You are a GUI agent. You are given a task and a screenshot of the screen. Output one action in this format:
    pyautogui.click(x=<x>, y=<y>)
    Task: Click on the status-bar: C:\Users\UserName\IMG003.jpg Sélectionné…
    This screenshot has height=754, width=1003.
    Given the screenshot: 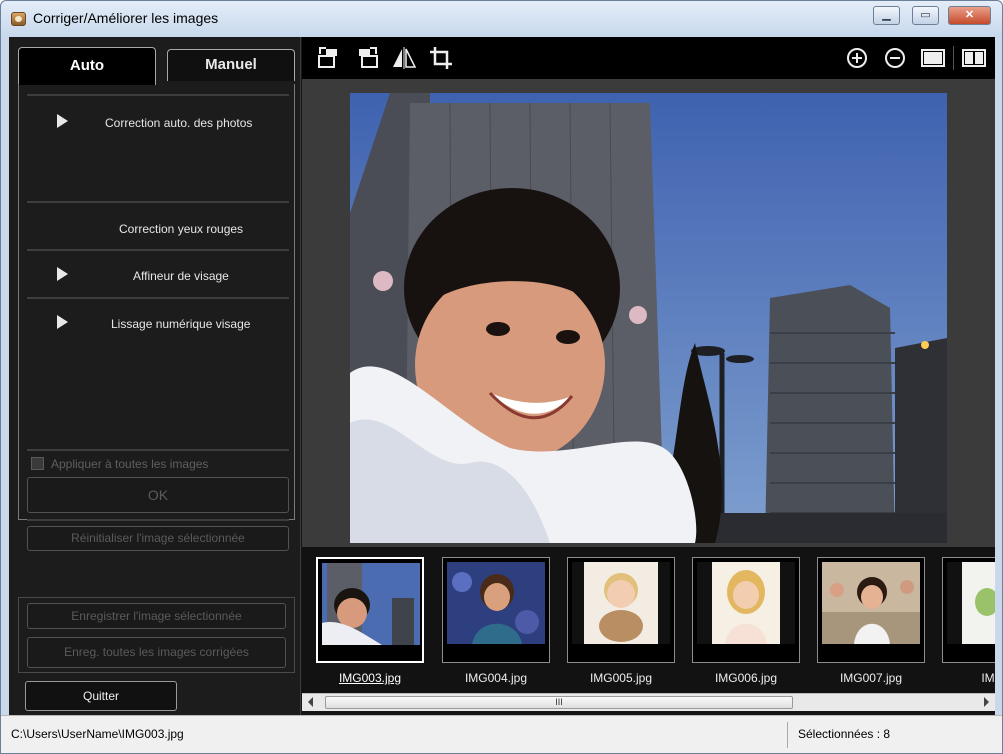 What is the action you would take?
    pyautogui.click(x=501, y=734)
    